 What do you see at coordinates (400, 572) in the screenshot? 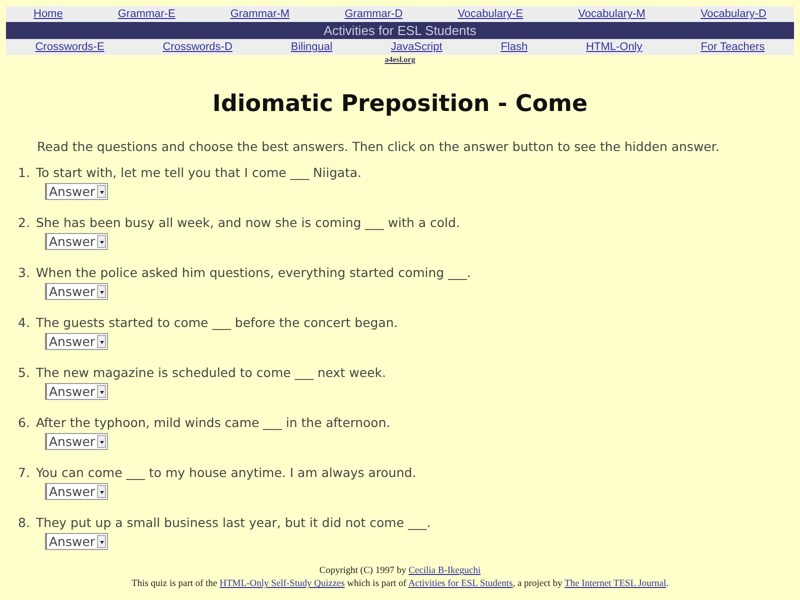
I see `footer-text: Copyright (C) 1997 by Cecilia B-Ikeguchi` at bounding box center [400, 572].